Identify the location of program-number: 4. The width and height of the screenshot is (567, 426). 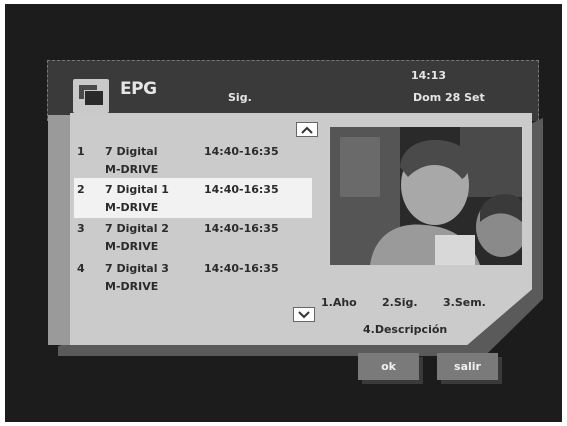
(81, 268).